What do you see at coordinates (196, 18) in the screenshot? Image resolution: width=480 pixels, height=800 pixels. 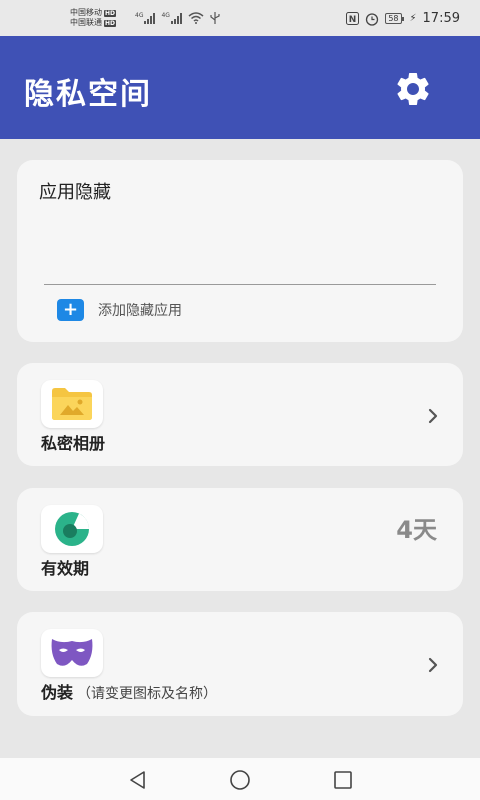 I see `wifi-icon` at bounding box center [196, 18].